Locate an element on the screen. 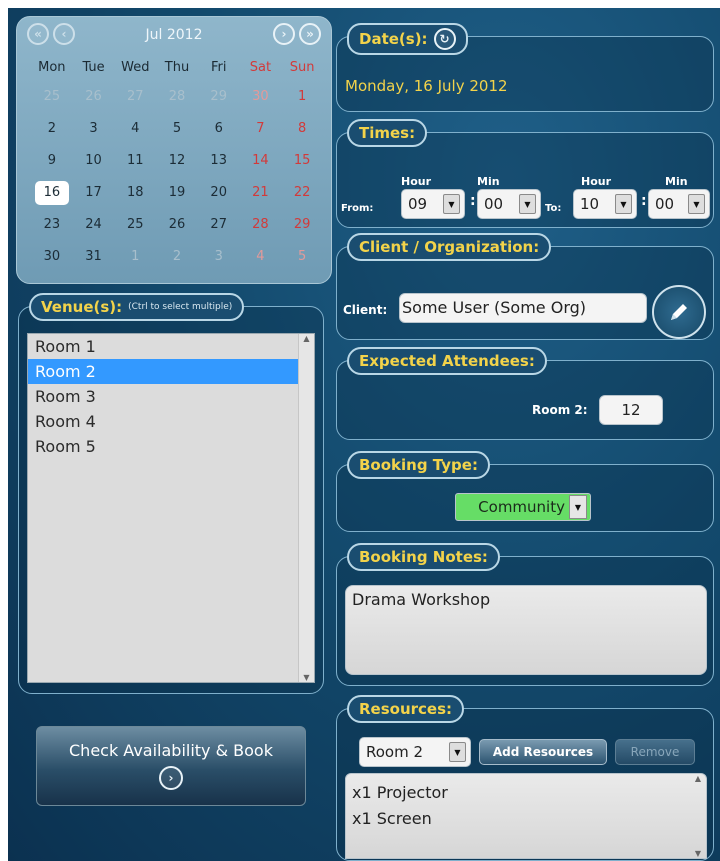 The width and height of the screenshot is (720, 861). booking-type-select: Community ▼ is located at coordinates (523, 507).